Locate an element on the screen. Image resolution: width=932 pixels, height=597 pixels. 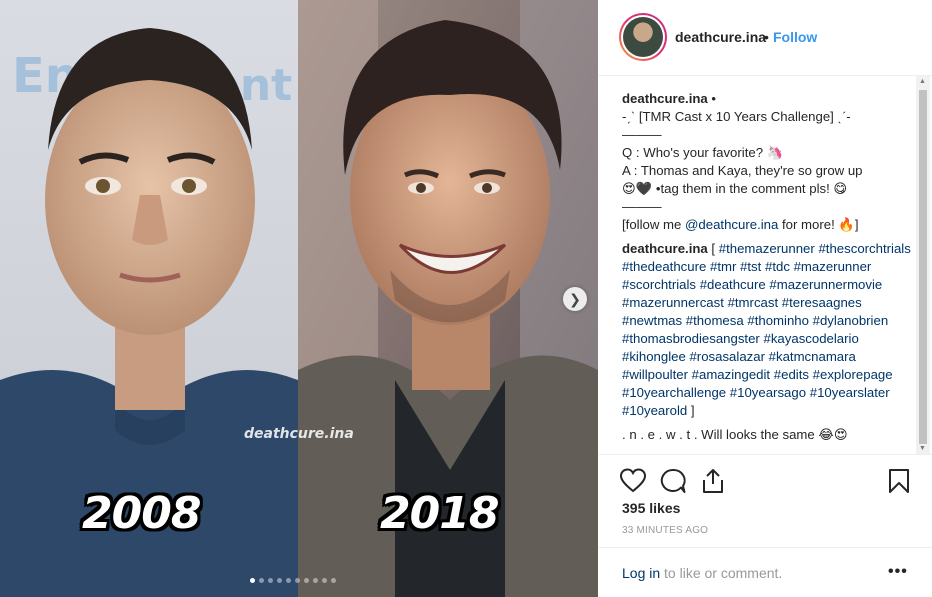
hashtag-link: #explorepage is located at coordinates (853, 374).